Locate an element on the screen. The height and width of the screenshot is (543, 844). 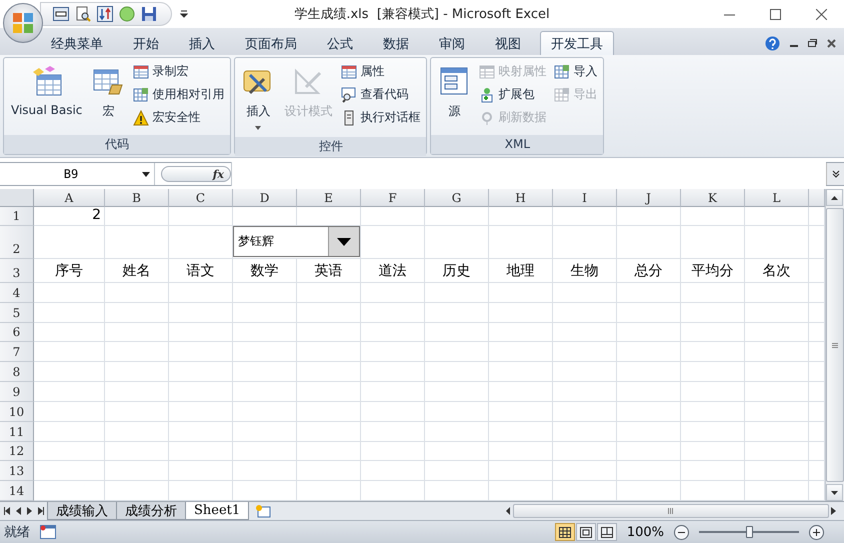
row-header: 14 is located at coordinates (17, 491).